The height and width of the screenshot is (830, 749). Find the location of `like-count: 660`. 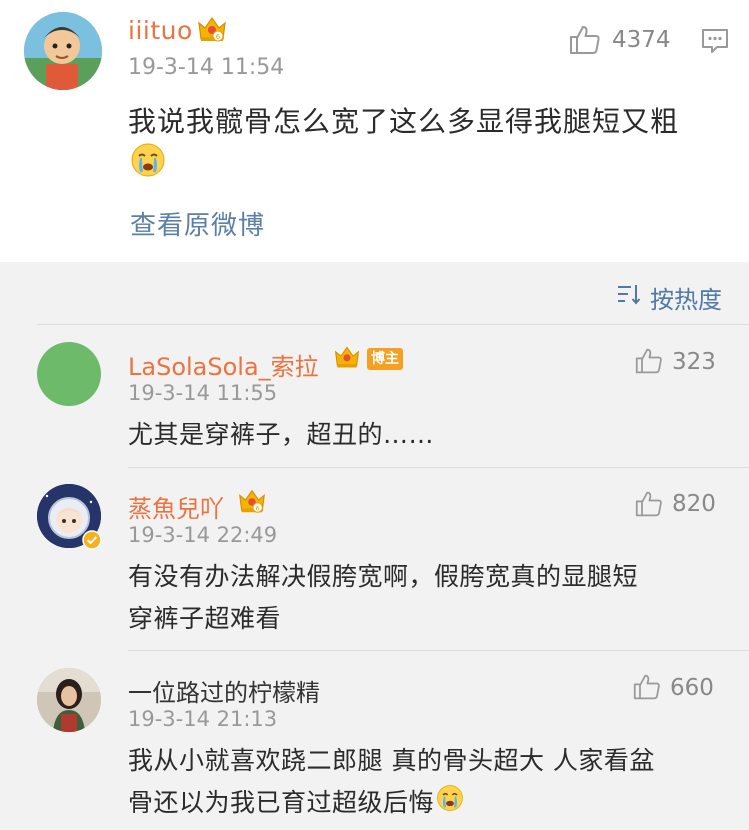

like-count: 660 is located at coordinates (692, 688).